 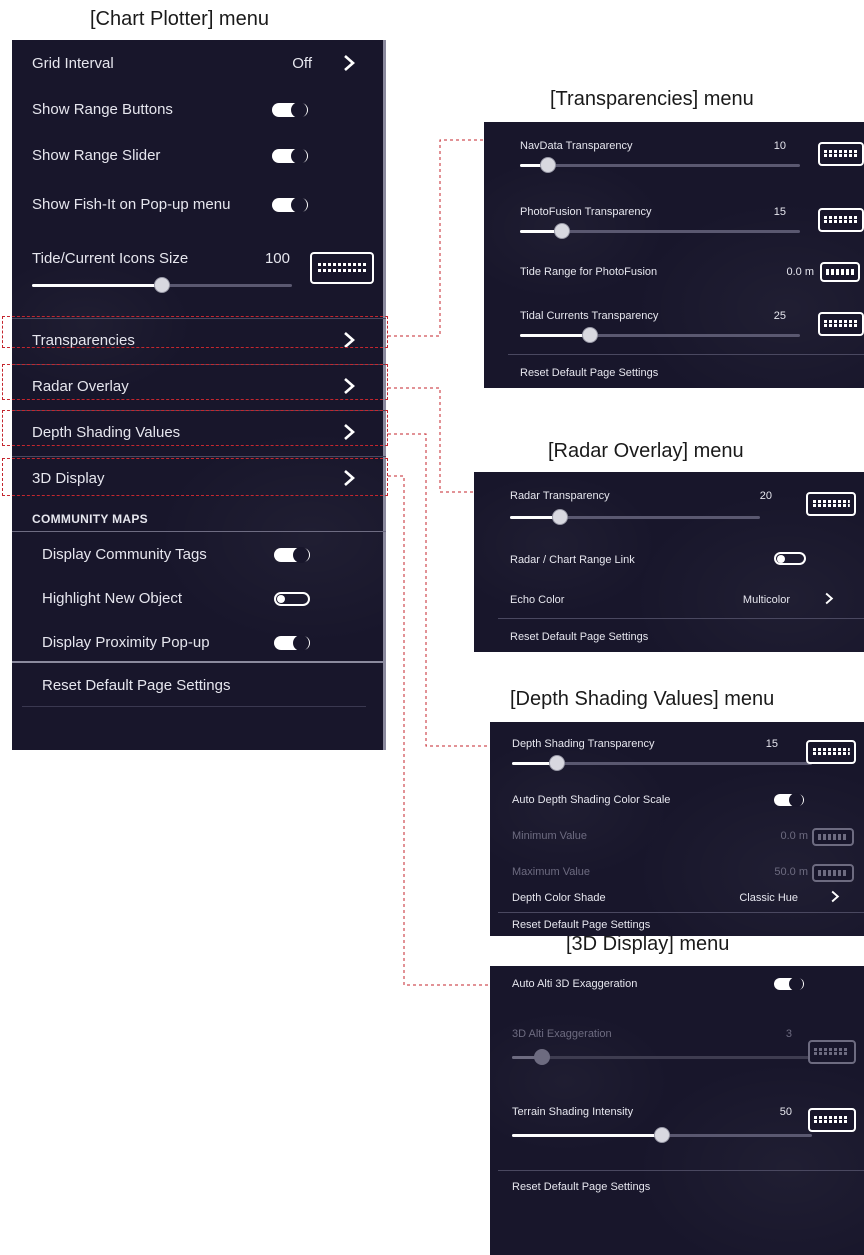 What do you see at coordinates (674, 324) in the screenshot?
I see `tidal-currents-transparency-row: Tidal Currents Transparency 25` at bounding box center [674, 324].